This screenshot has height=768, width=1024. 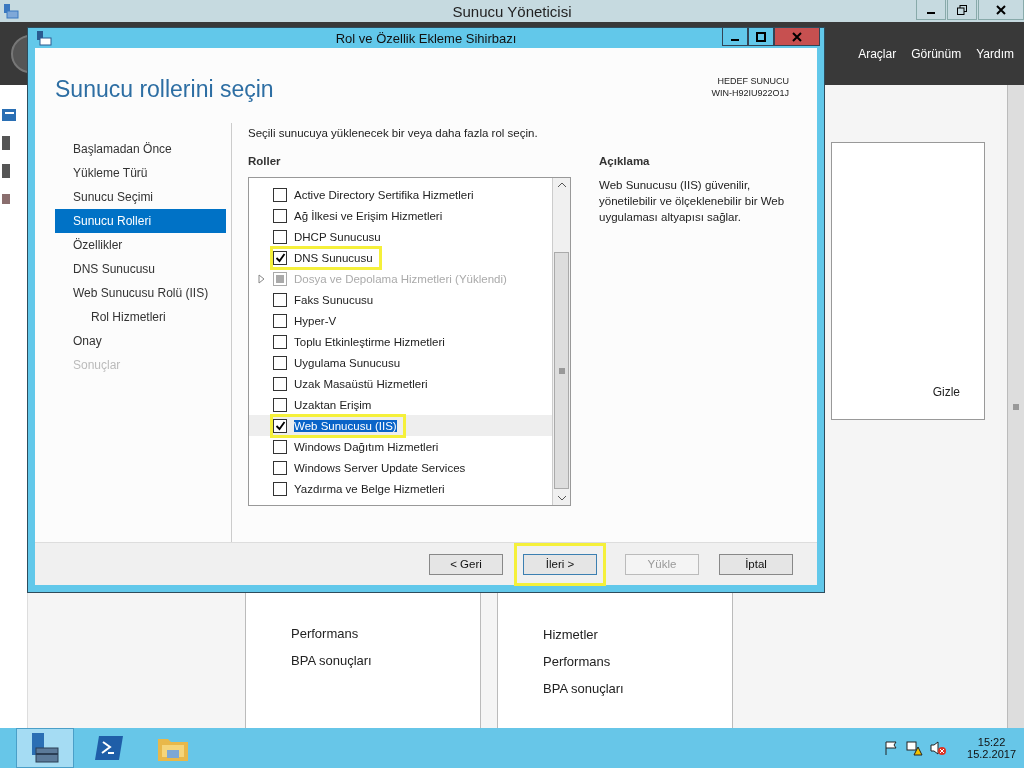 What do you see at coordinates (750, 93) in the screenshot?
I see `target-server-name: WIN-H92IU922O1J` at bounding box center [750, 93].